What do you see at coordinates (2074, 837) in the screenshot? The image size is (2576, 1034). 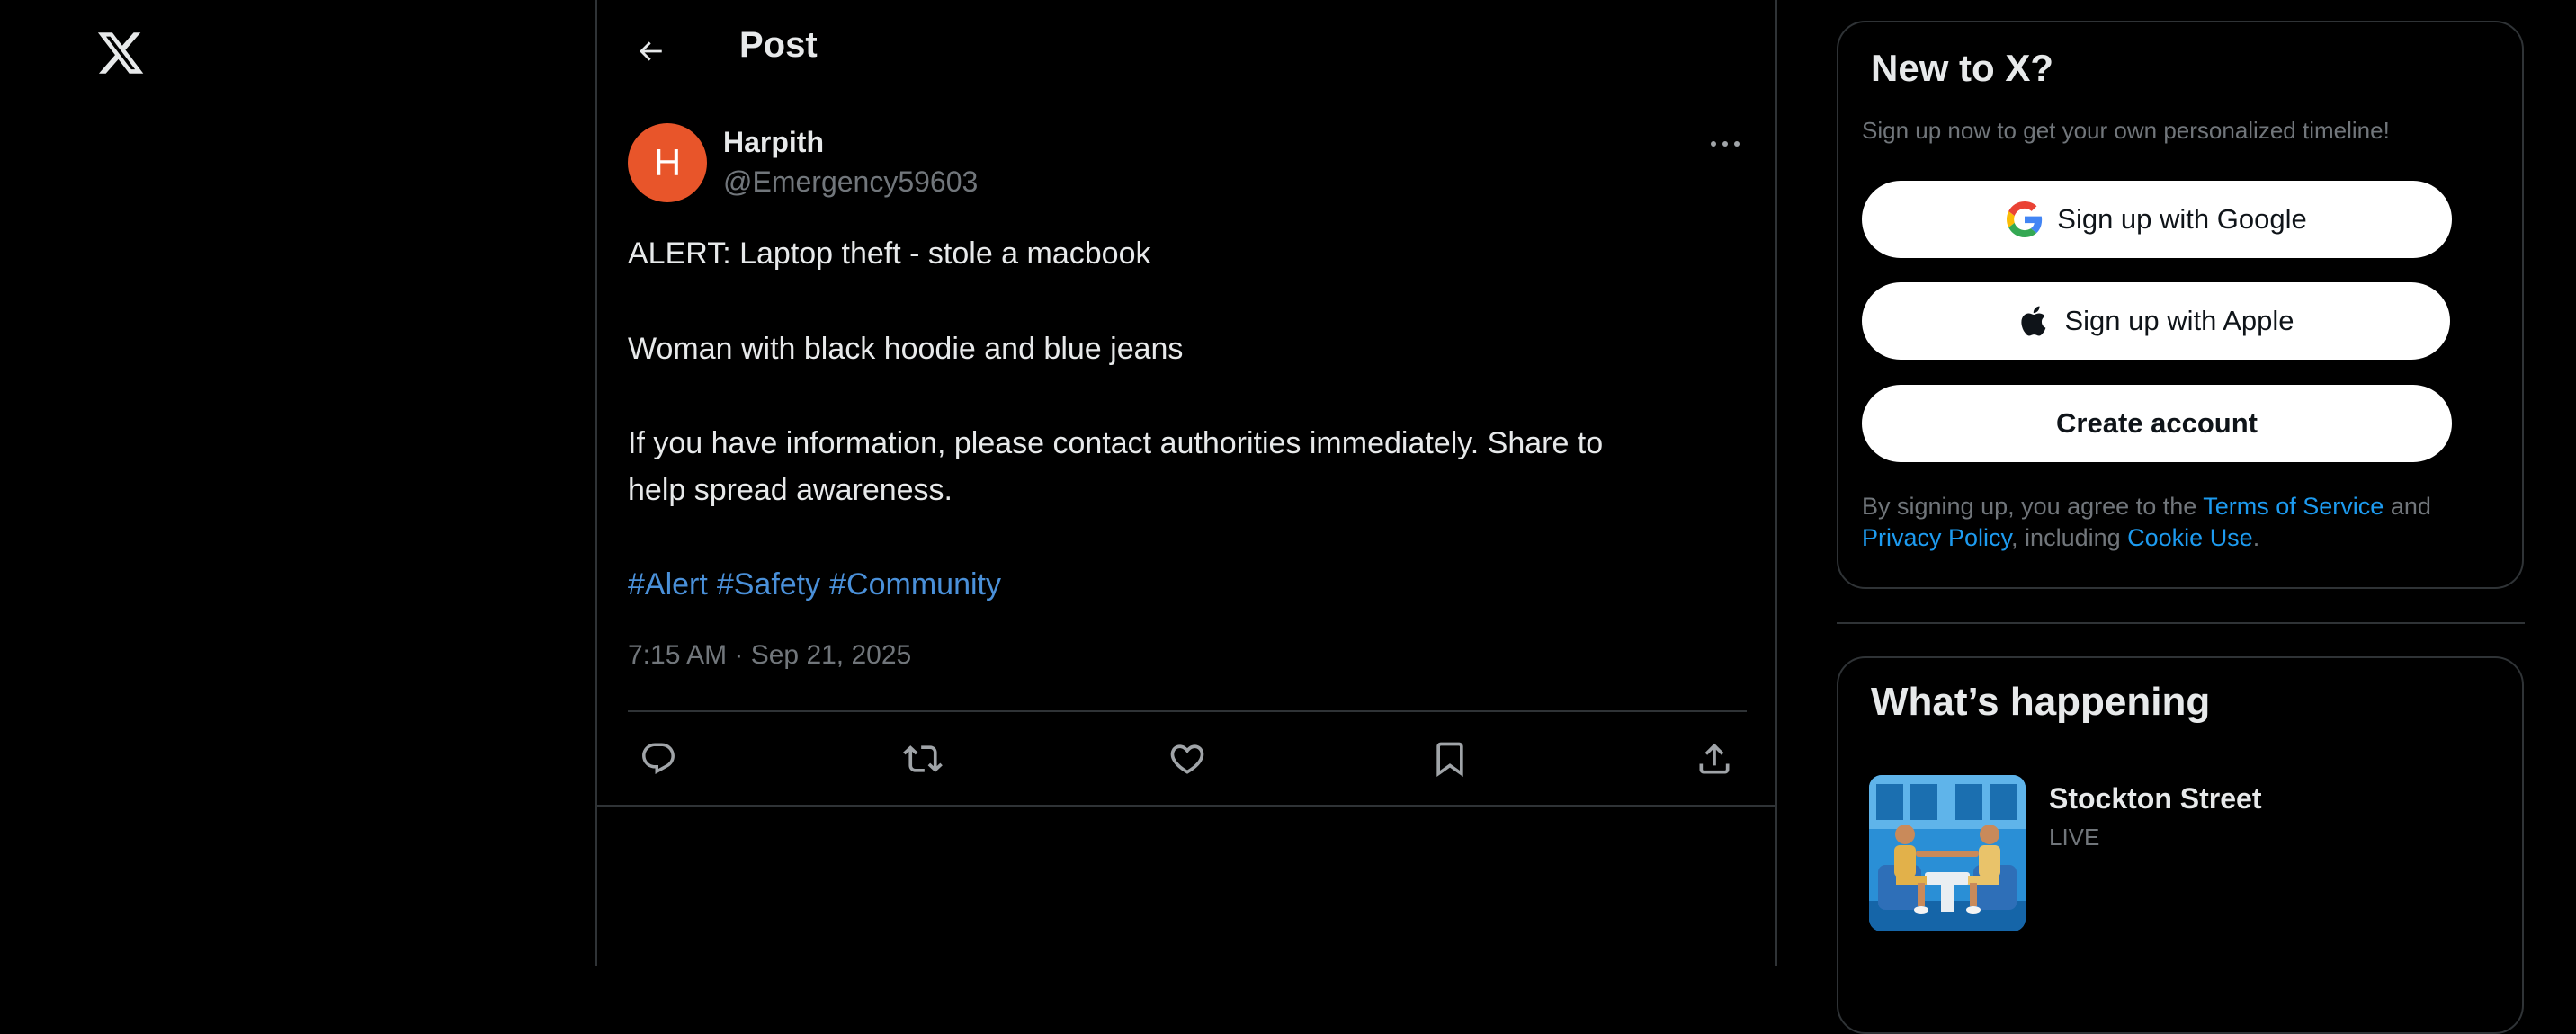 I see `trend-status: LIVE` at bounding box center [2074, 837].